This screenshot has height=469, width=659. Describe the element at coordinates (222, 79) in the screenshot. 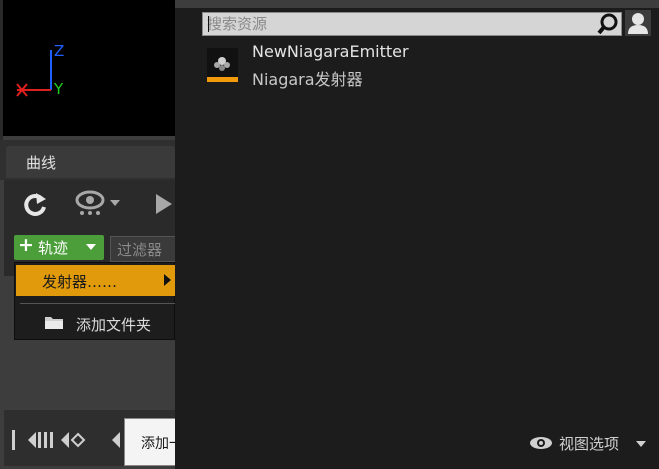

I see `thumbnail-accent-bar` at that location.